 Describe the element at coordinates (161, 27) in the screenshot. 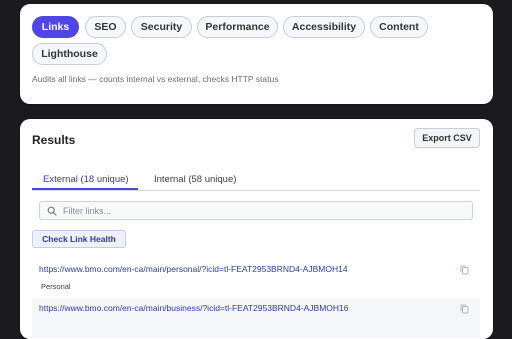

I see `mode-security-button: Security` at that location.